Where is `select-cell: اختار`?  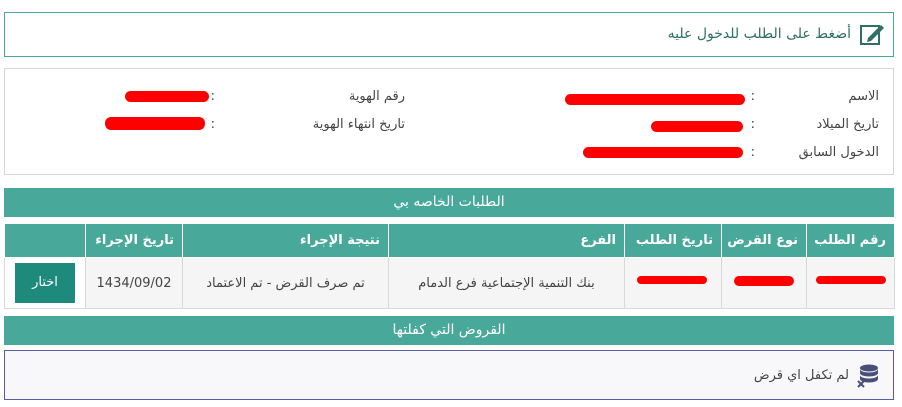
select-cell: اختار is located at coordinates (45, 283).